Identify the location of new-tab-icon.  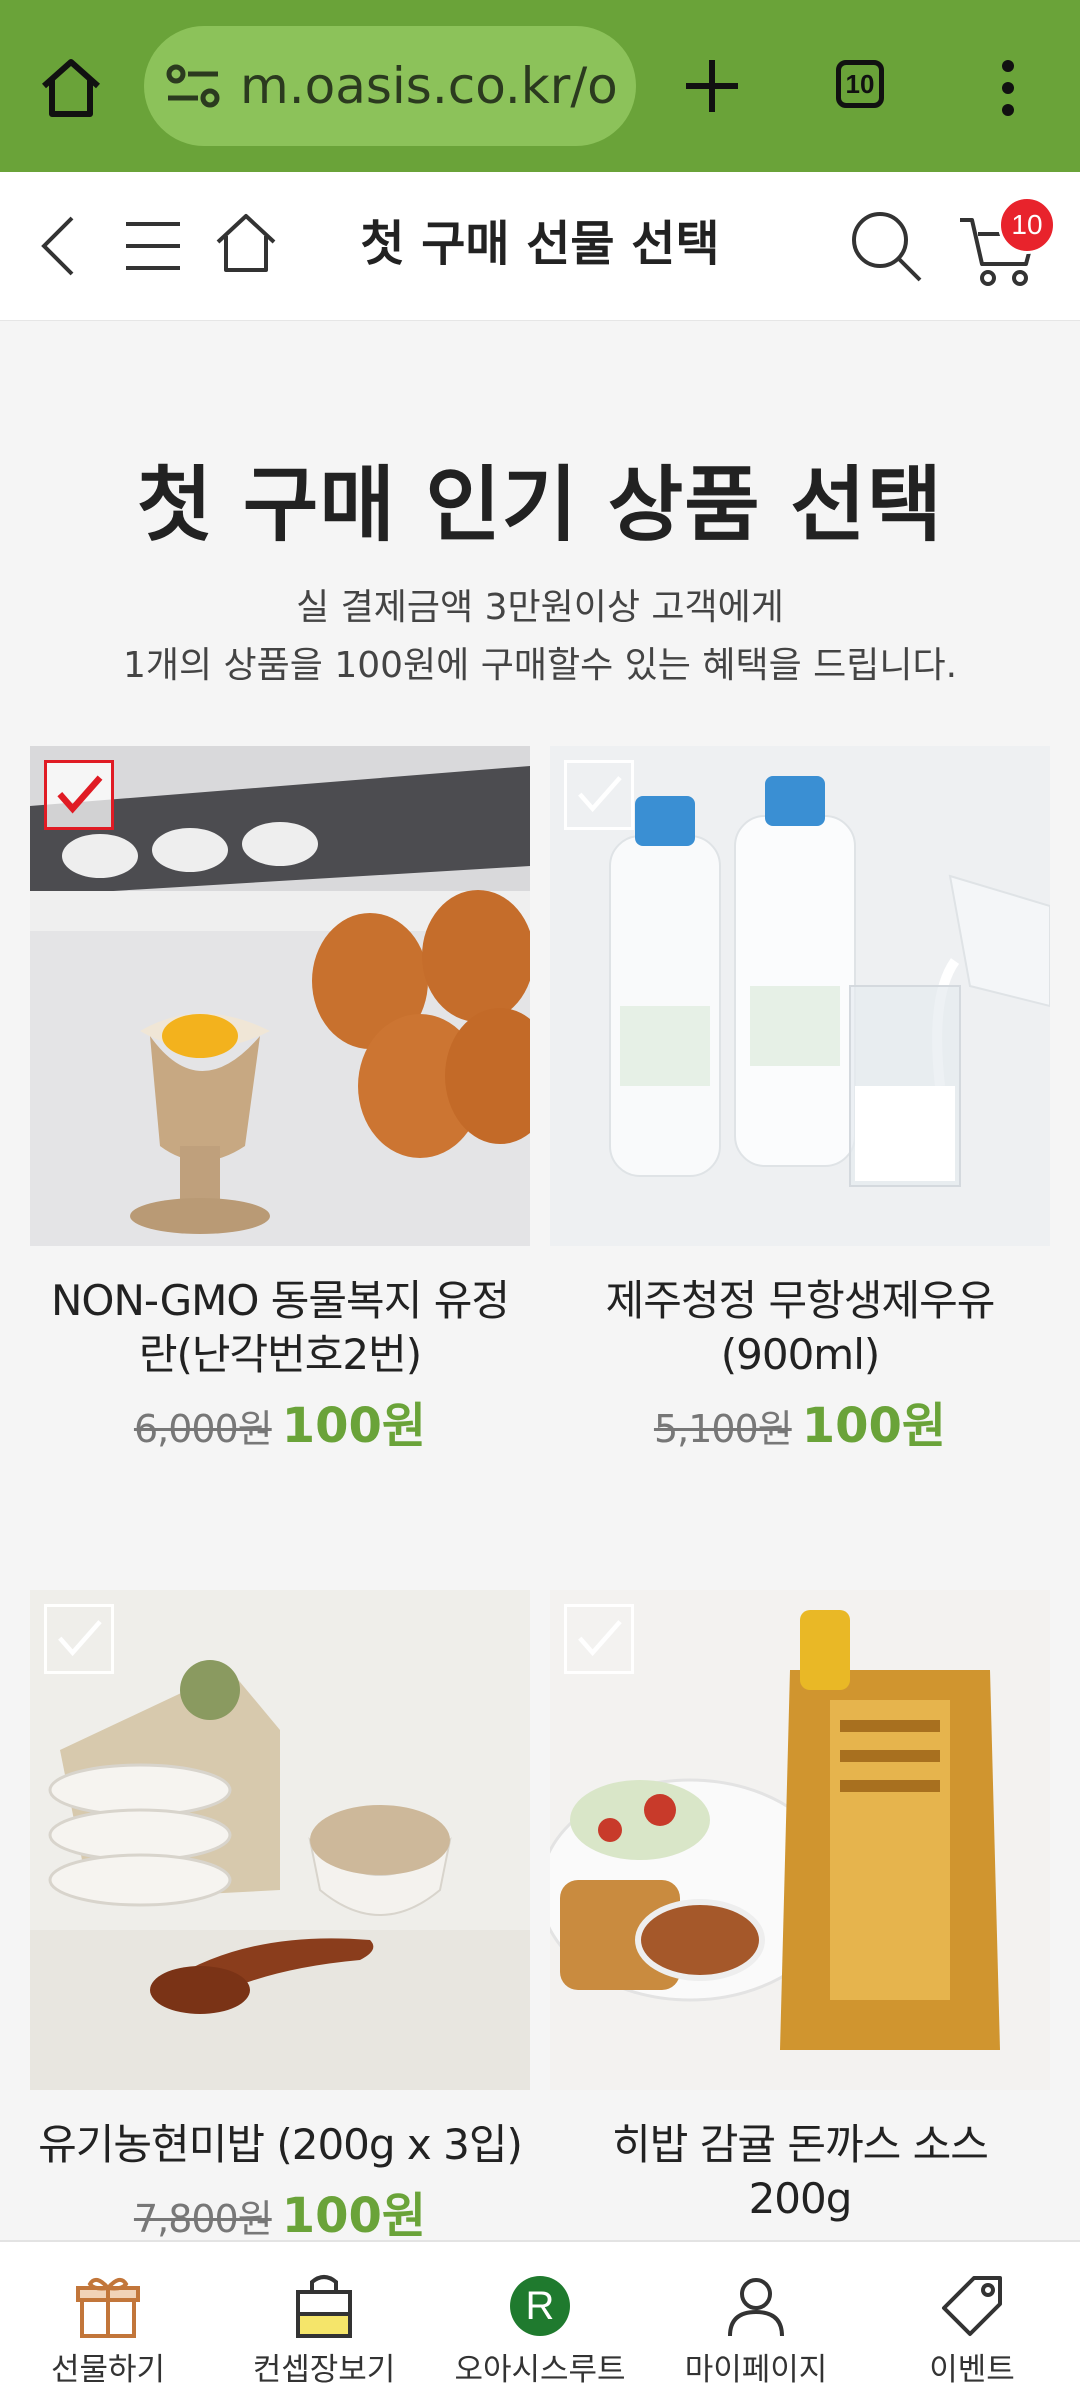
(712, 86).